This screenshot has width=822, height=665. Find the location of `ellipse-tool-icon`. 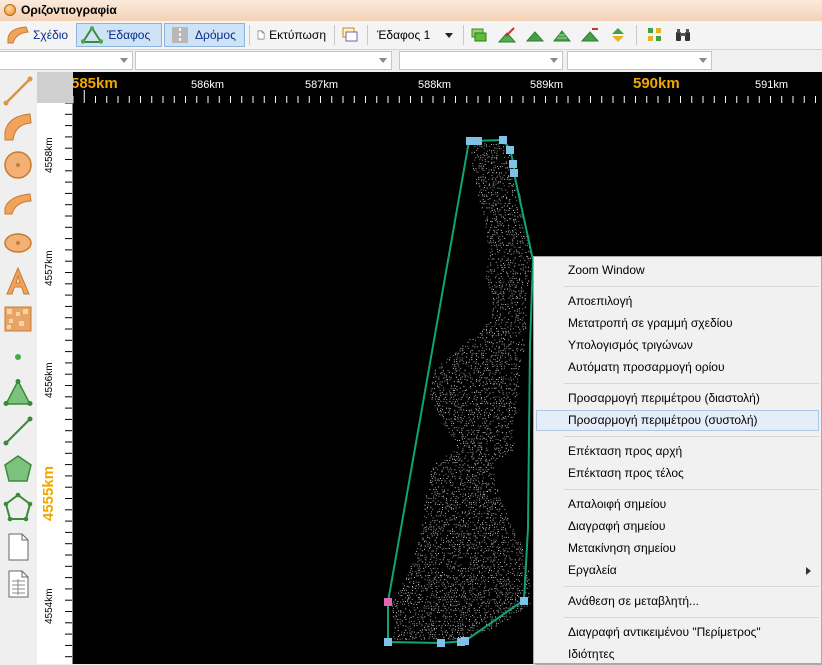

ellipse-tool-icon is located at coordinates (18, 243).